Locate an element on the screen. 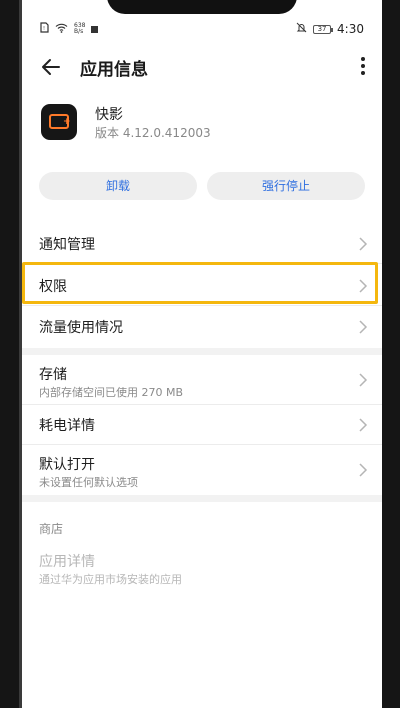 The image size is (400, 708). page-title: 应用信息 is located at coordinates (114, 70).